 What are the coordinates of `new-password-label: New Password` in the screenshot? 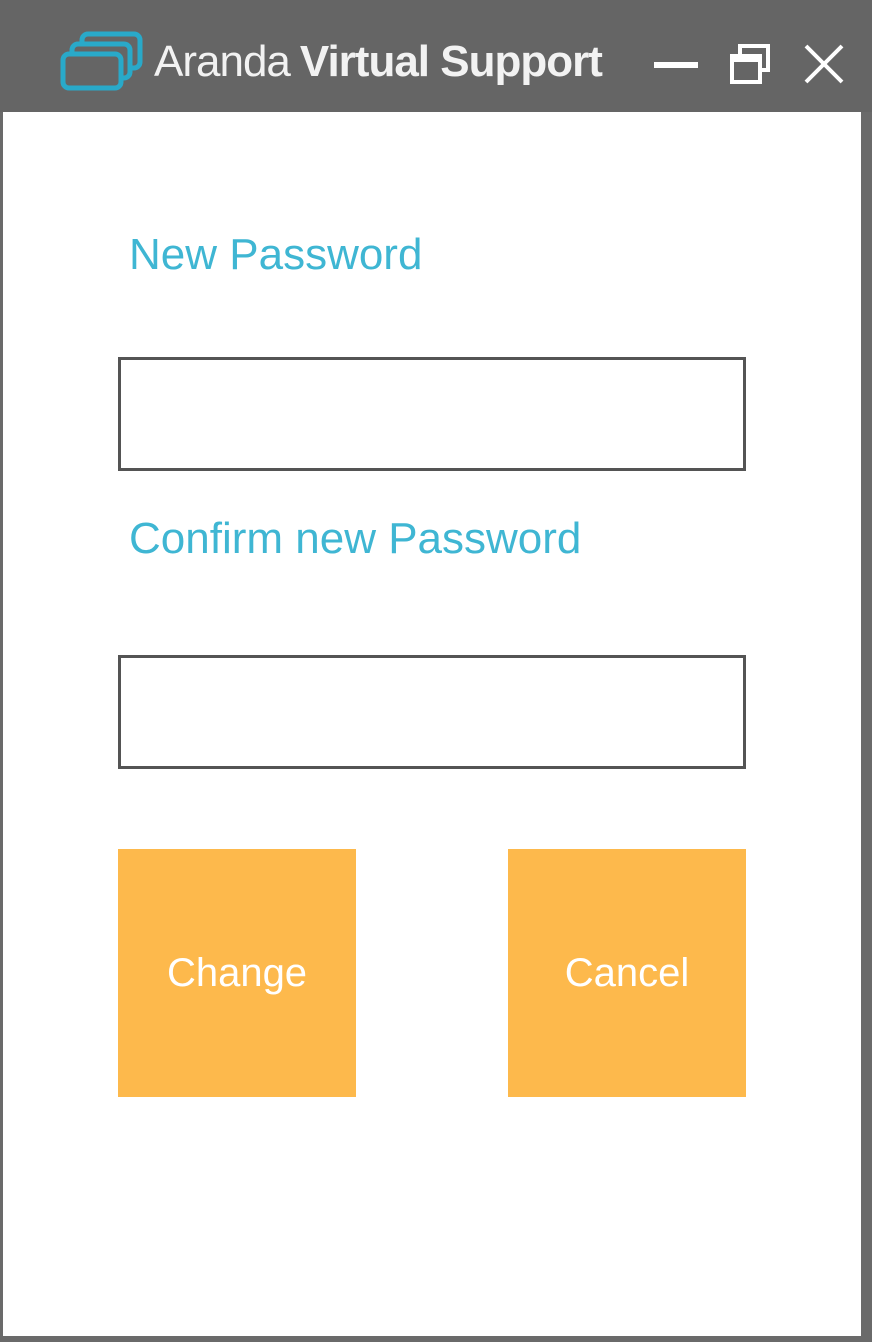 It's located at (276, 254).